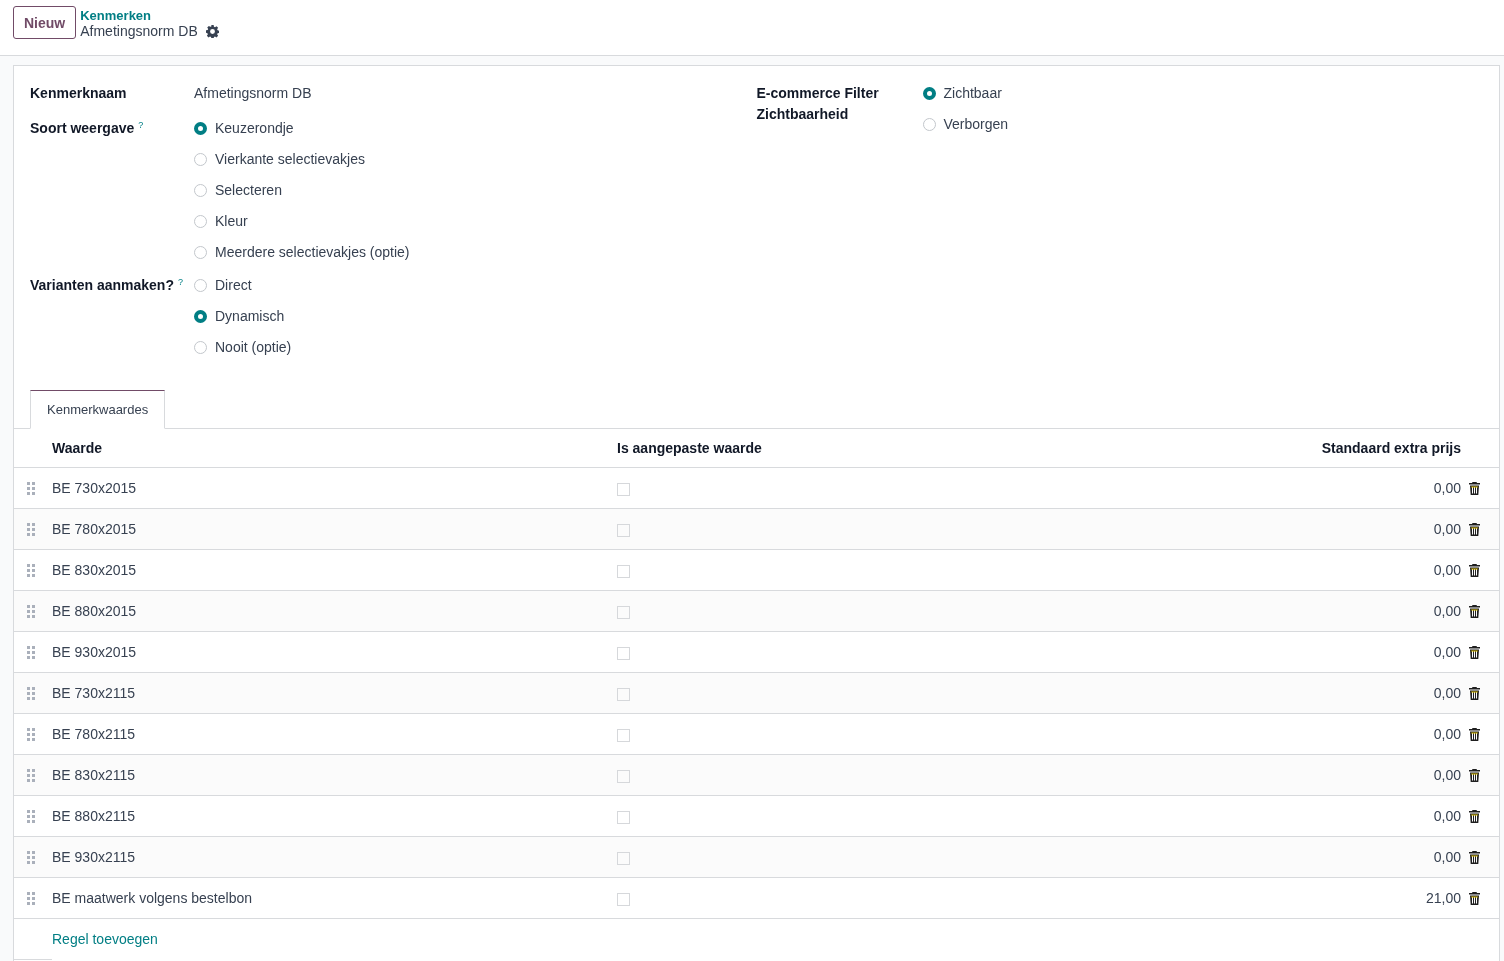 This screenshot has width=1504, height=961. What do you see at coordinates (94, 529) in the screenshot?
I see `table-cell: BE 780x2015` at bounding box center [94, 529].